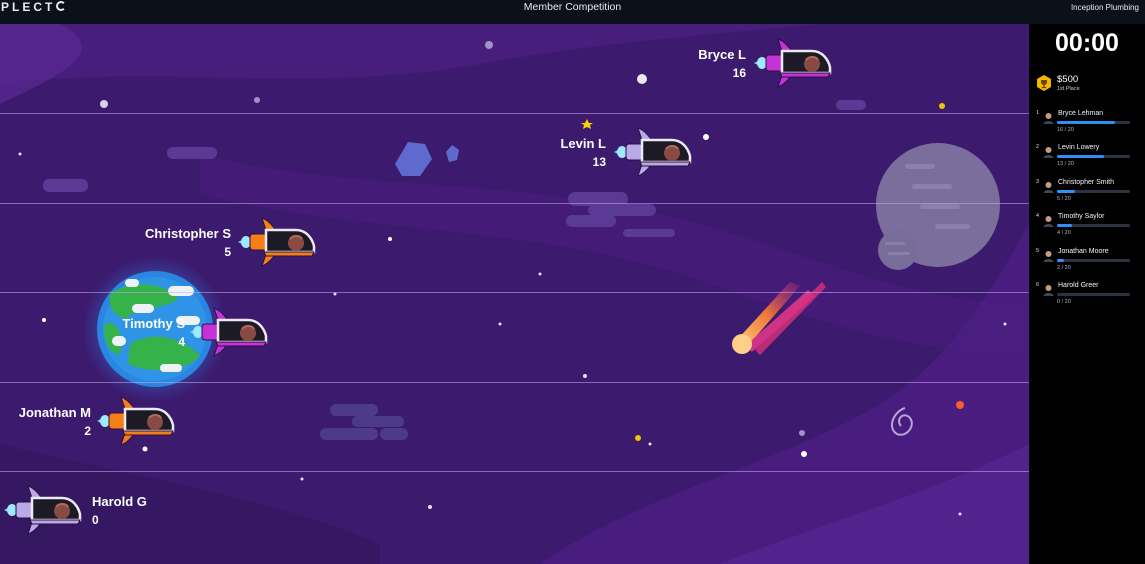 The width and height of the screenshot is (1145, 564). Describe the element at coordinates (572, 7) in the screenshot. I see `page-title: Member Competition` at that location.